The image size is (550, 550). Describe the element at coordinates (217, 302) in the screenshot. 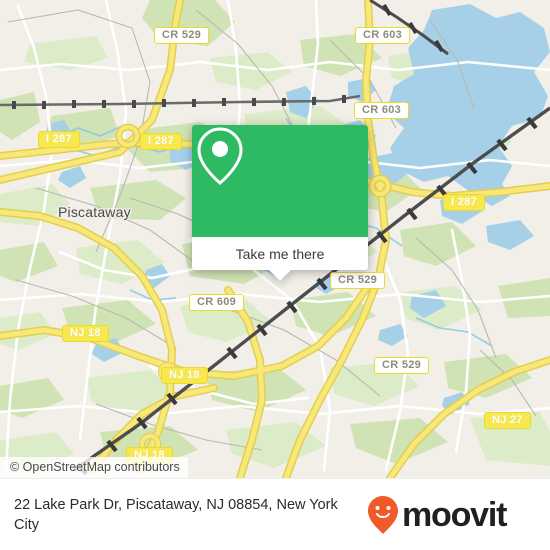

I see `road-shield-cr609: CR 609` at that location.